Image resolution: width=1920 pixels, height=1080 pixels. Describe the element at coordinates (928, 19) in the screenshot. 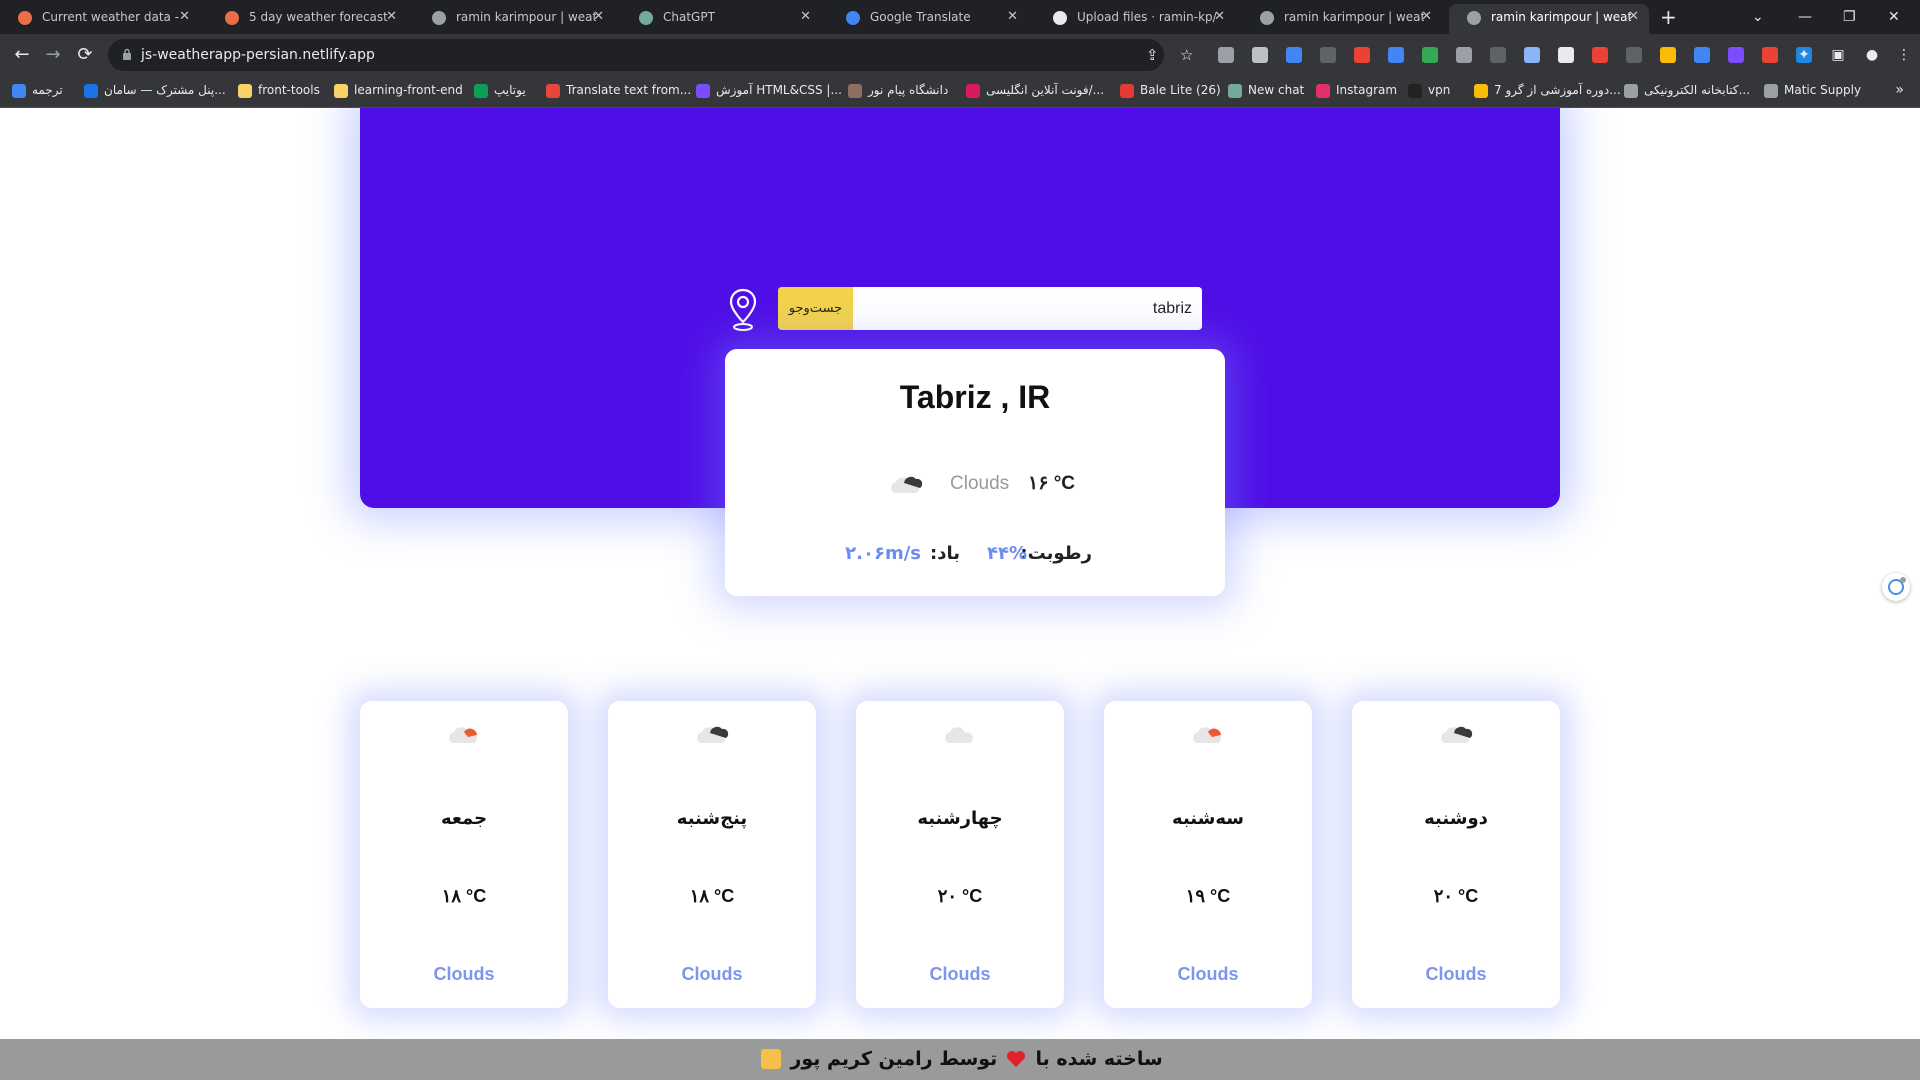

I see `browser-tab: Google Translate ✕` at that location.